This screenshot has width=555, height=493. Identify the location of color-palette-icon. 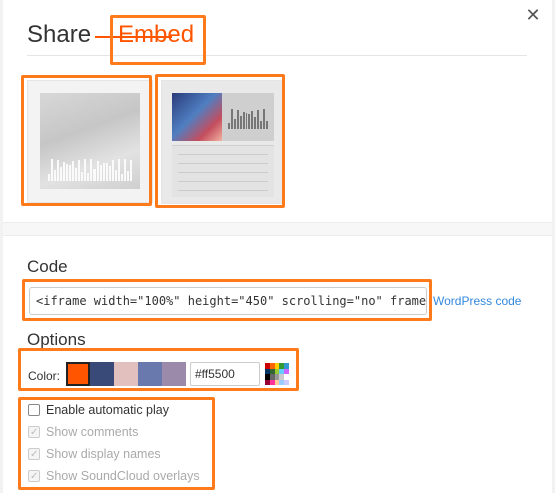
(277, 374).